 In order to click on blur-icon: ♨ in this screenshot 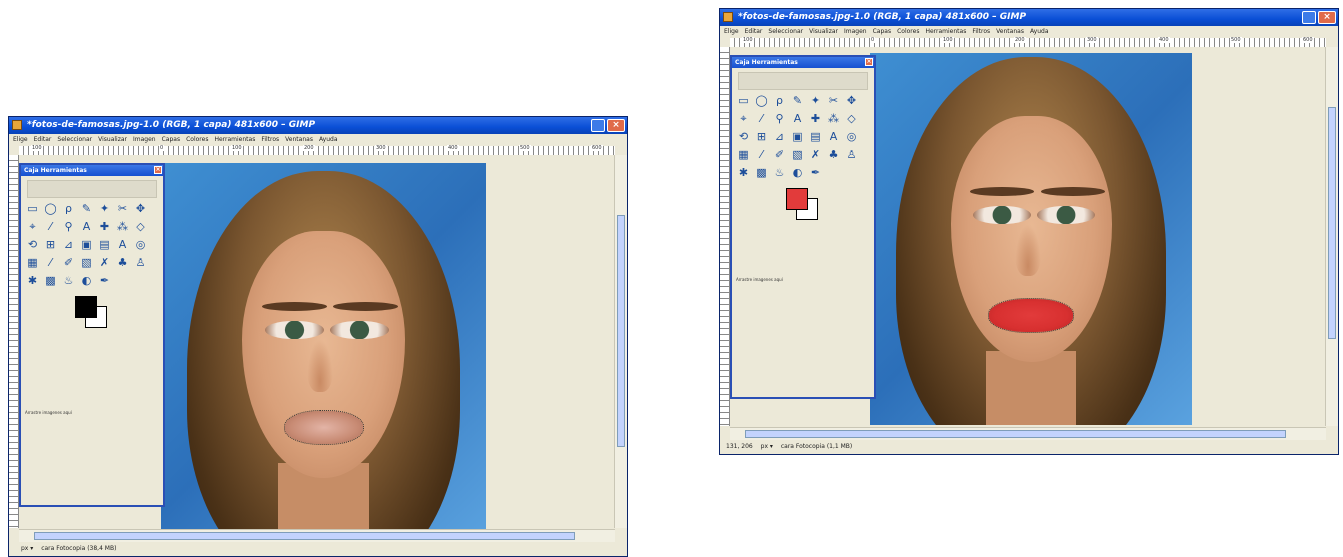, I will do `click(779, 172)`.